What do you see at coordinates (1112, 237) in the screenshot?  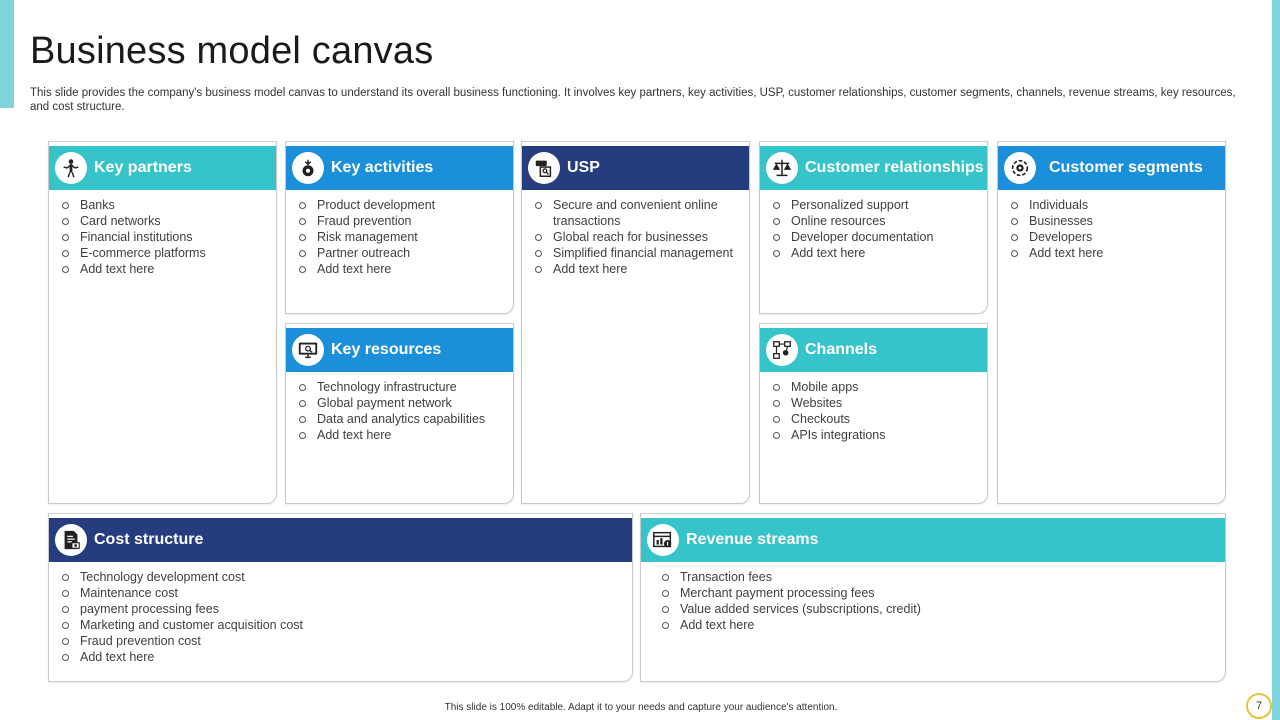 I see `list-item: Developers` at bounding box center [1112, 237].